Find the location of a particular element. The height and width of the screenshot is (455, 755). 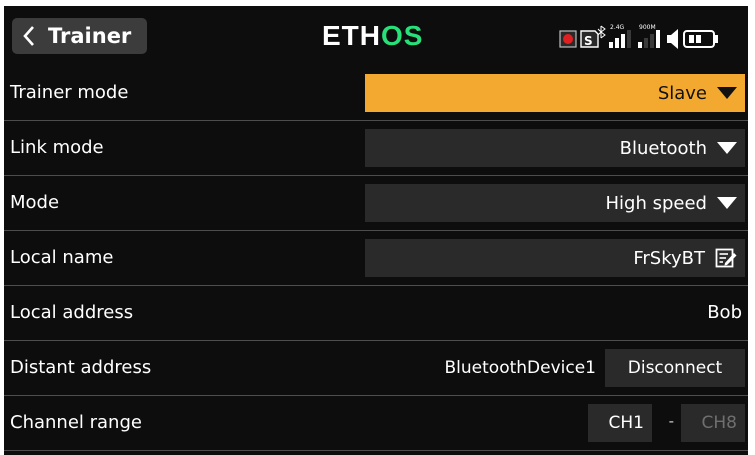

link-mode-dropdown: Bluetooth is located at coordinates (555, 148).